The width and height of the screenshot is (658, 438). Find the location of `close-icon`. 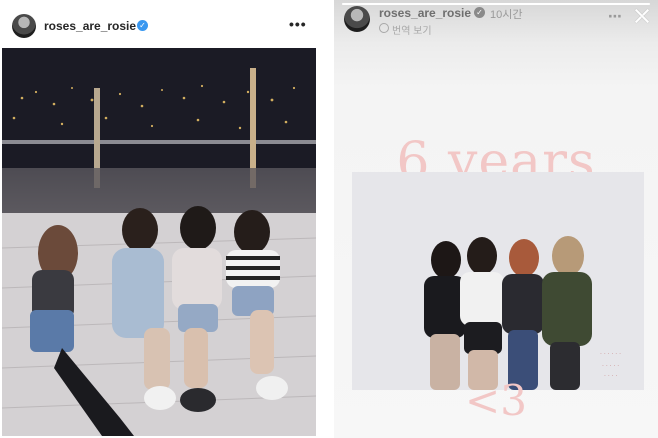

close-icon is located at coordinates (642, 16).